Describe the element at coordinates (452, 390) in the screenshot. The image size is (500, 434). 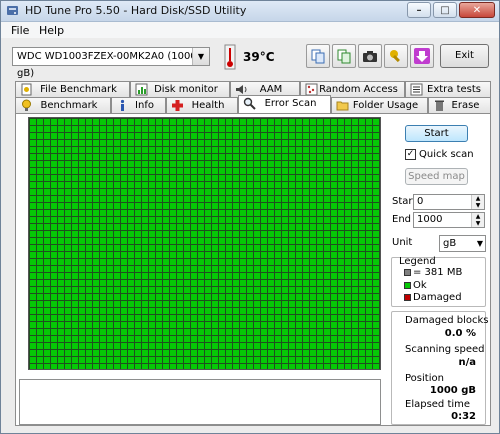
I see `position-value: 1000 gB` at that location.